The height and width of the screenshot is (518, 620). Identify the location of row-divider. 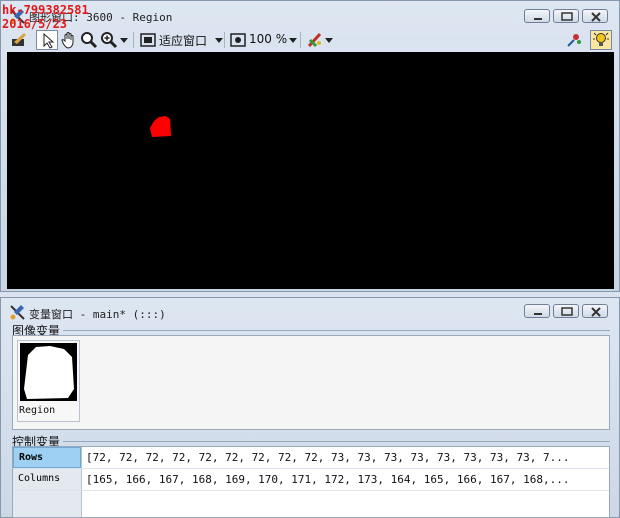
(311, 490).